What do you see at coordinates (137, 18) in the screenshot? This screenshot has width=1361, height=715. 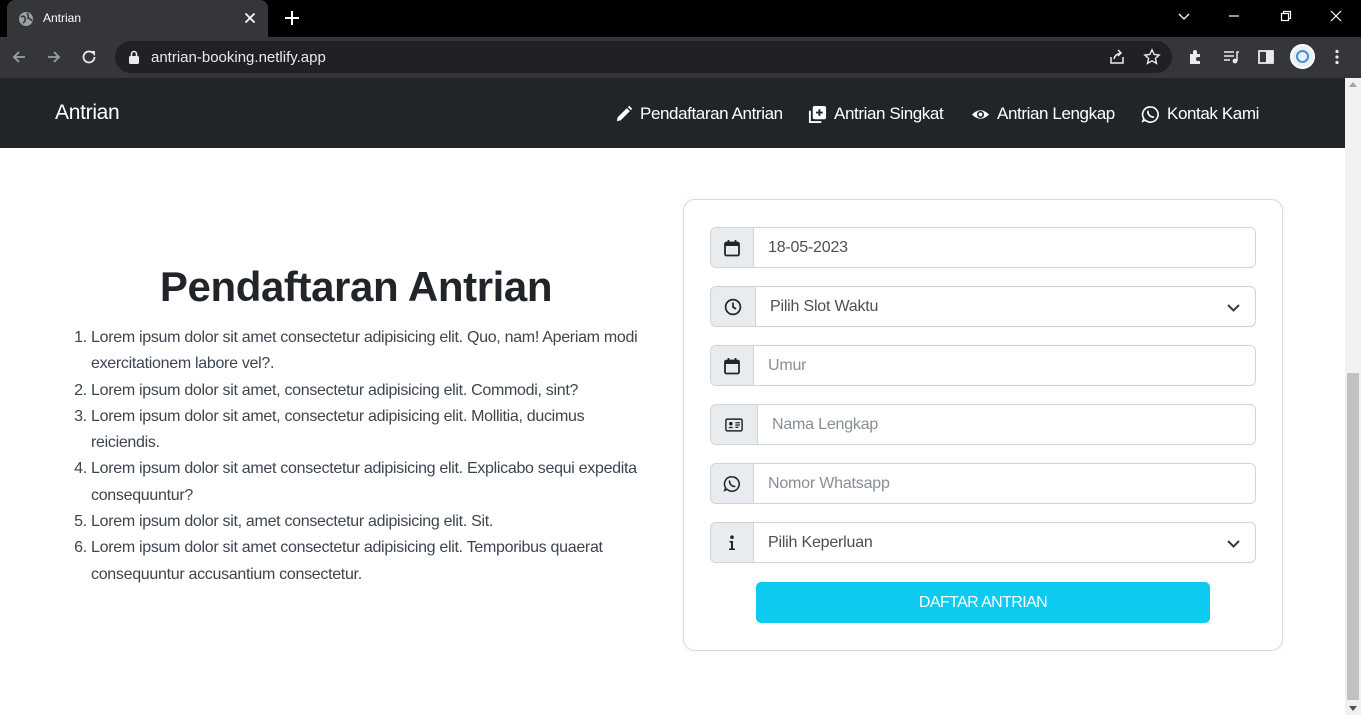 I see `browser-tab: Antrian` at bounding box center [137, 18].